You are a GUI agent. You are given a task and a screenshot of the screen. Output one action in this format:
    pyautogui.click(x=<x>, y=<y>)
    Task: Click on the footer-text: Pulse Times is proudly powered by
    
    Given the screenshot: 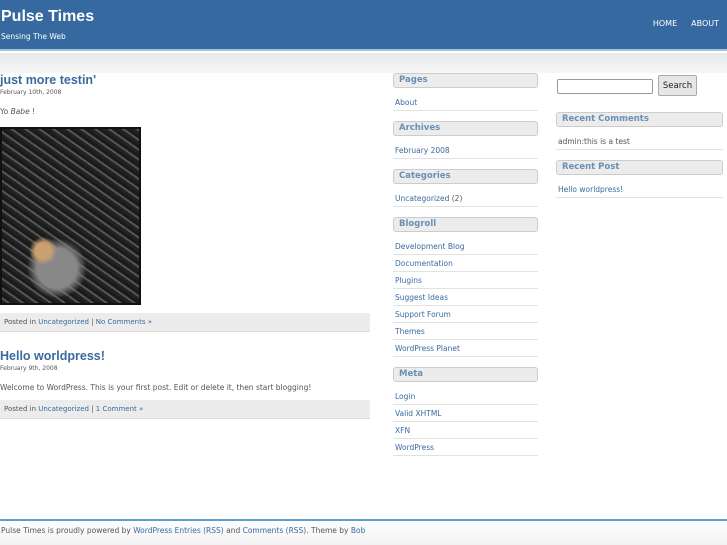 What is the action you would take?
    pyautogui.click(x=67, y=530)
    